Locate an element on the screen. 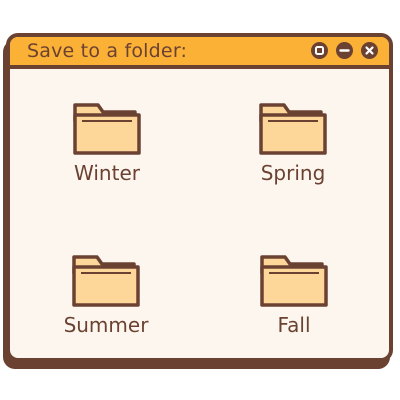  close-icon is located at coordinates (369, 50).